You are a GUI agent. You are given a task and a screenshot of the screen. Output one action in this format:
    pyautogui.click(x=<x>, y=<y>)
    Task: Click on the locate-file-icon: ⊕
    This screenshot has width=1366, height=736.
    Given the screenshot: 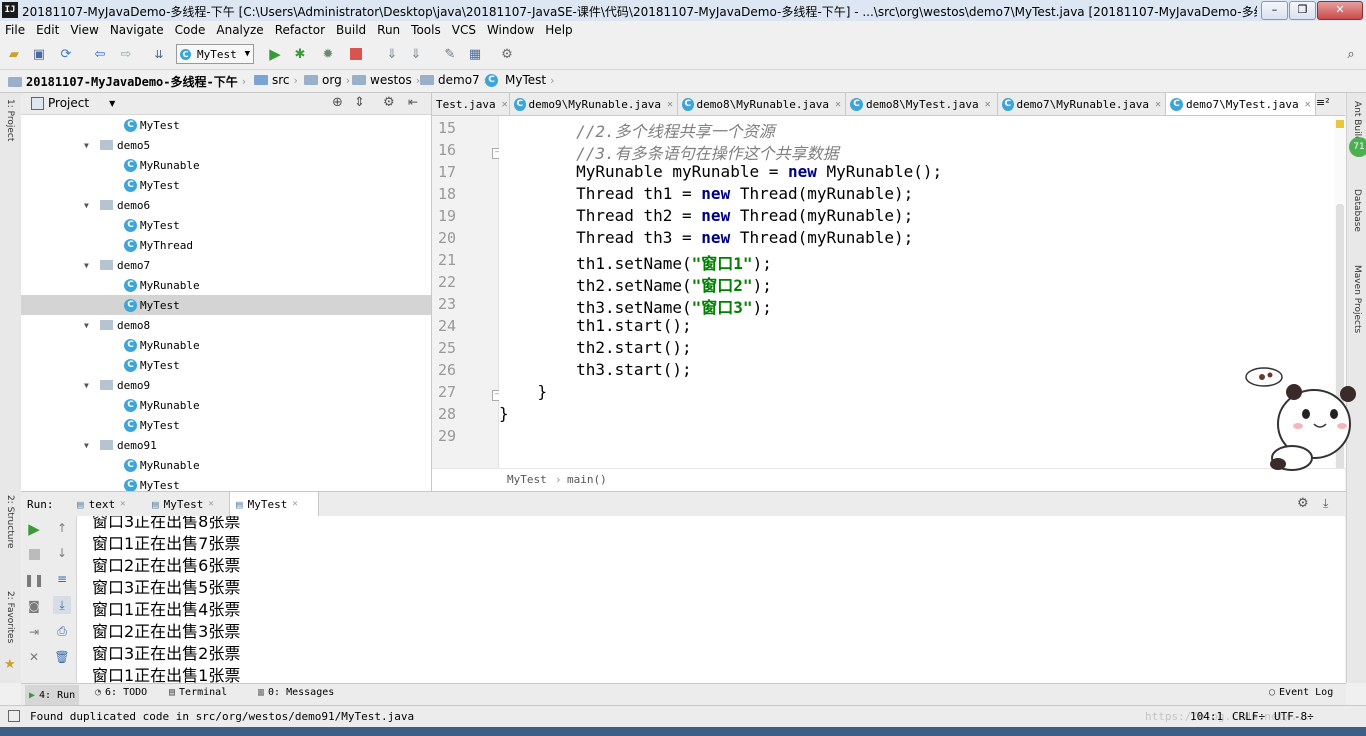 What is the action you would take?
    pyautogui.click(x=337, y=102)
    